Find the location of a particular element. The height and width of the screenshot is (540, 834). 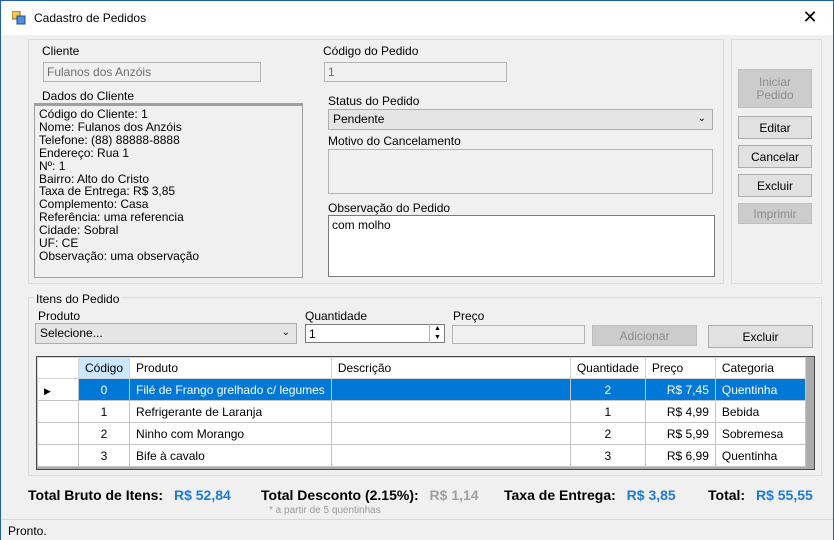

app-icon is located at coordinates (19, 18).